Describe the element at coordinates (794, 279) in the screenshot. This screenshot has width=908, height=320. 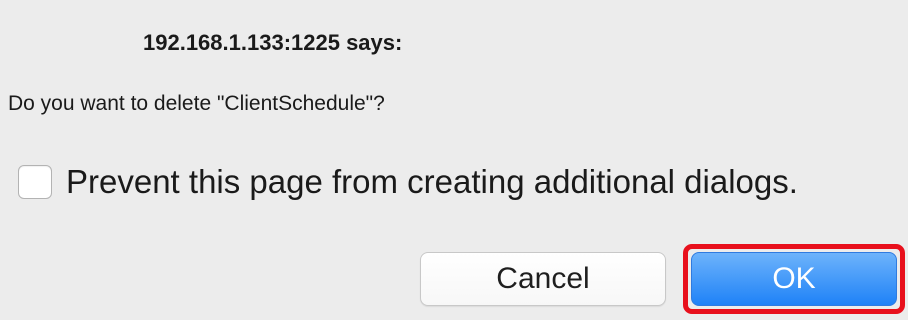
I see `ok-button: OK` at that location.